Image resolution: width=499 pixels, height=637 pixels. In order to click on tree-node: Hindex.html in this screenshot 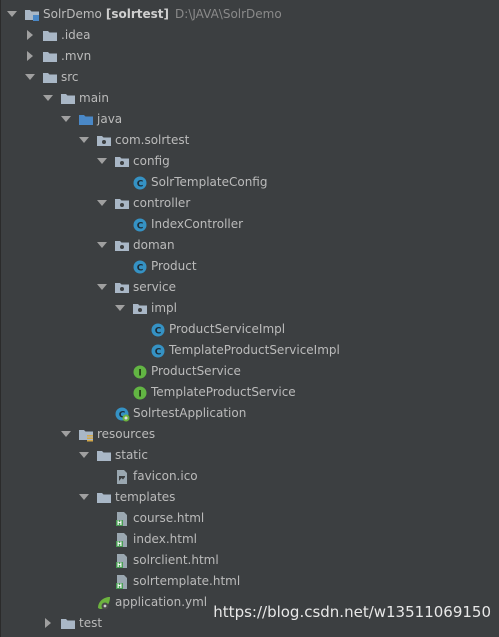, I will do `click(249, 539)`.